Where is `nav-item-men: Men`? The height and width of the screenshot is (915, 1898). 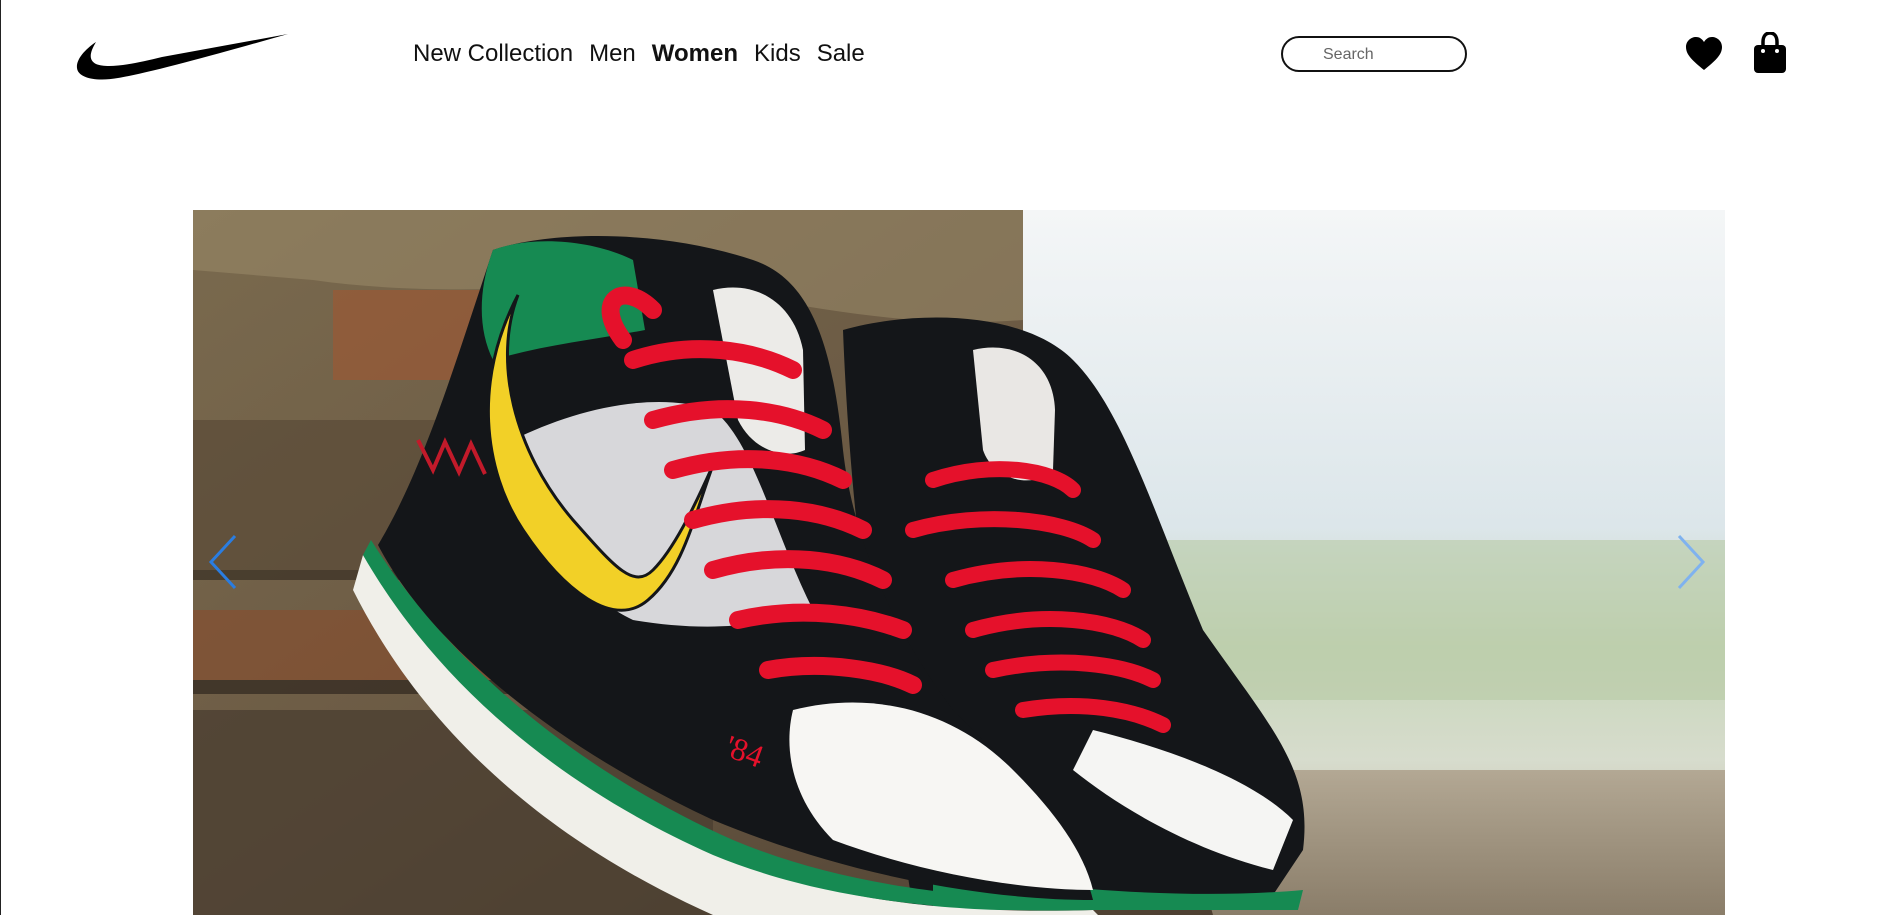 nav-item-men: Men is located at coordinates (612, 54).